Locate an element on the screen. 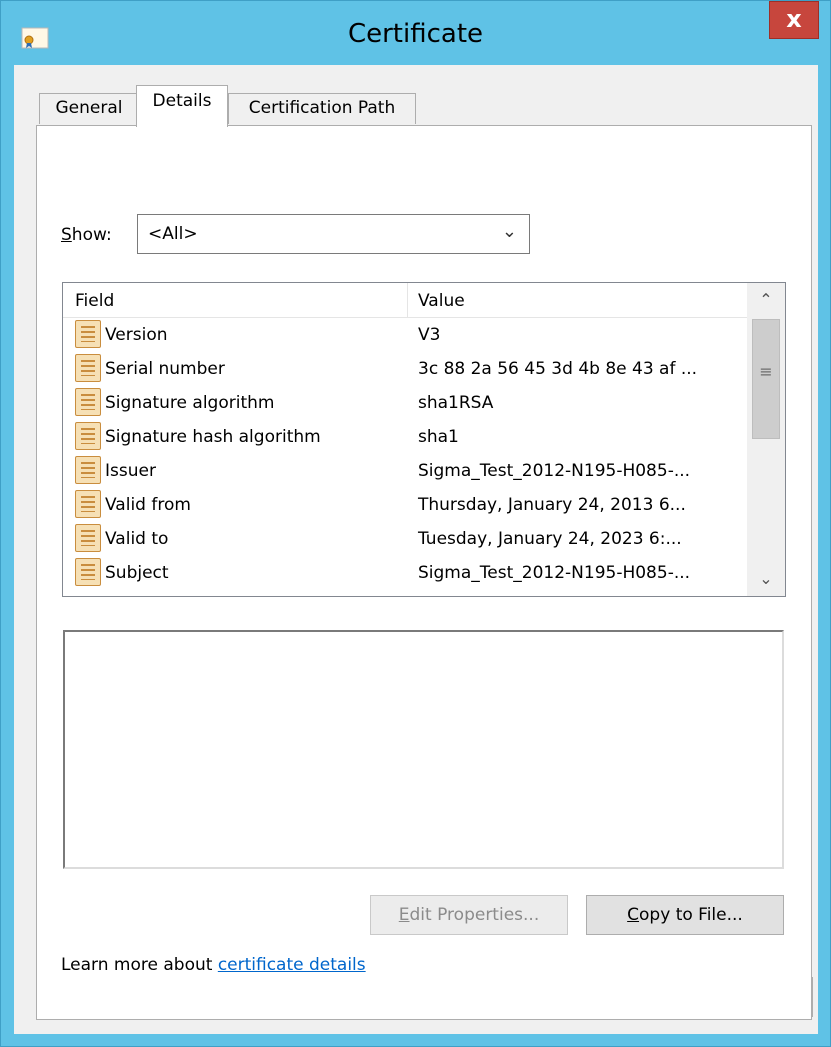  scrollbar-thumb: ≡ is located at coordinates (766, 379).